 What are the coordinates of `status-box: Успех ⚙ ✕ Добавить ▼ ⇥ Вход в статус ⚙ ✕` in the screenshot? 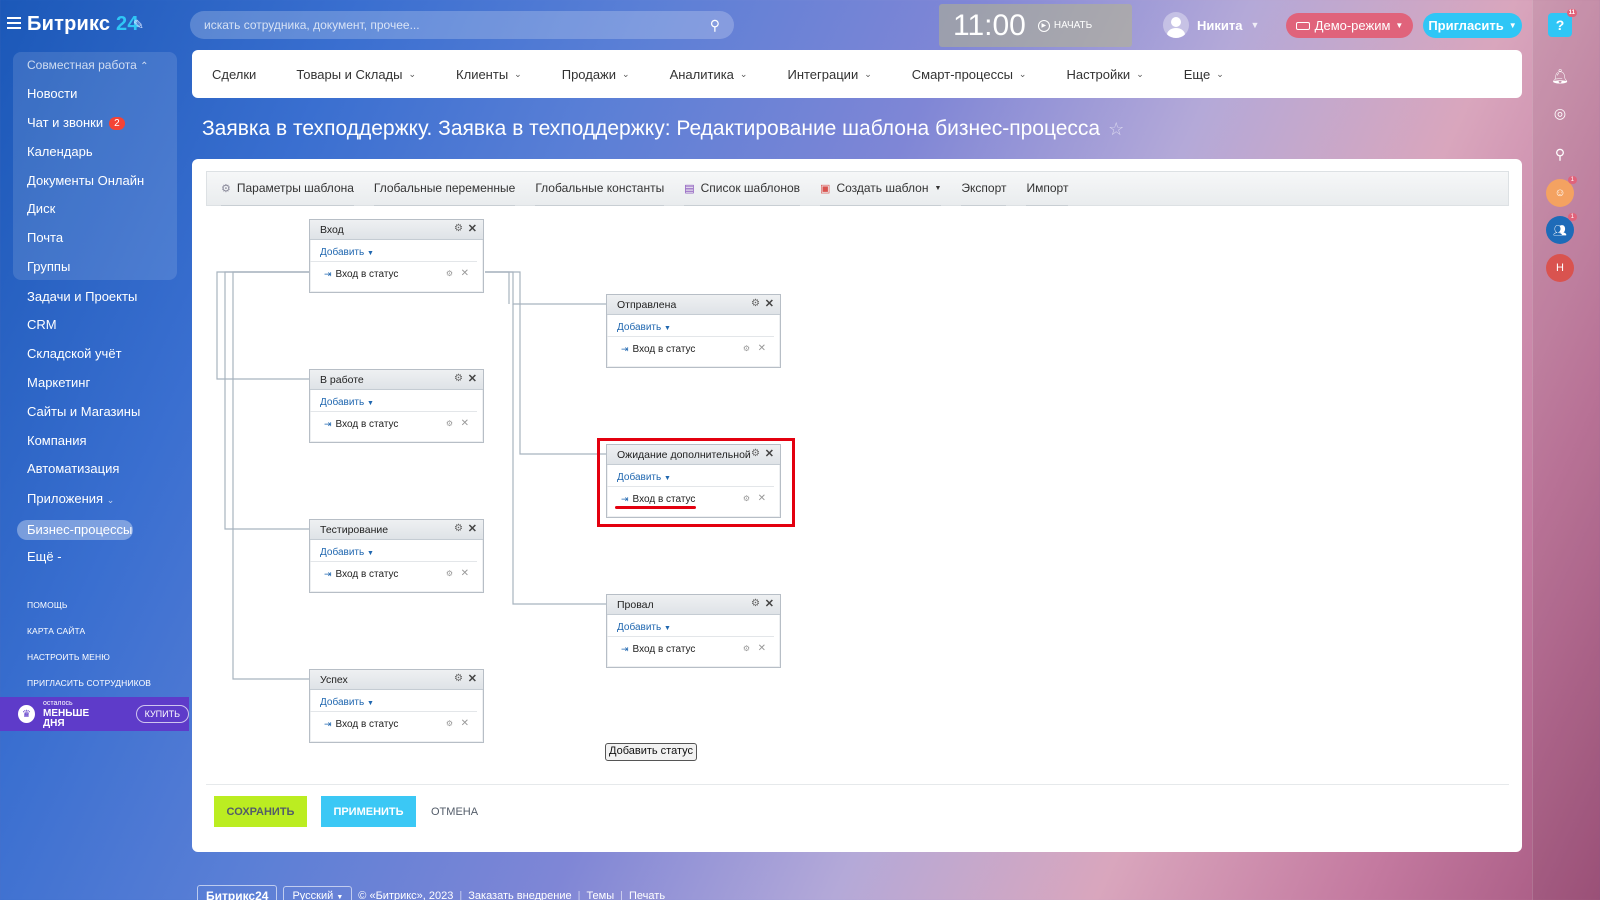 It's located at (396, 706).